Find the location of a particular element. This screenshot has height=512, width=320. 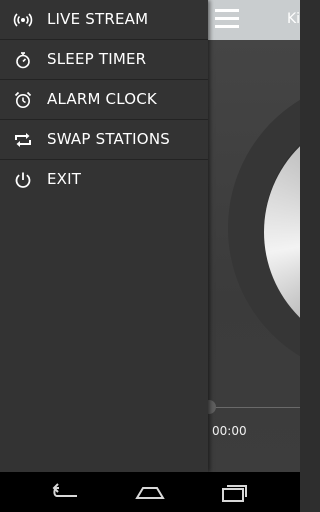

system-nav-bar is located at coordinates (150, 492).